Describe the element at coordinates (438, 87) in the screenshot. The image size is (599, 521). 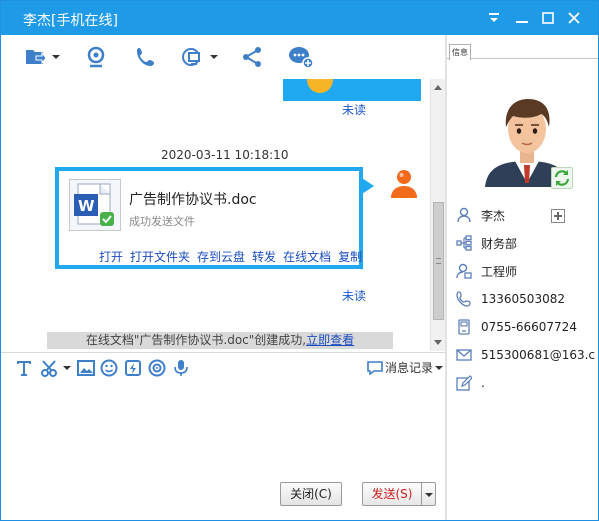
I see `scroll-up-arrow` at that location.